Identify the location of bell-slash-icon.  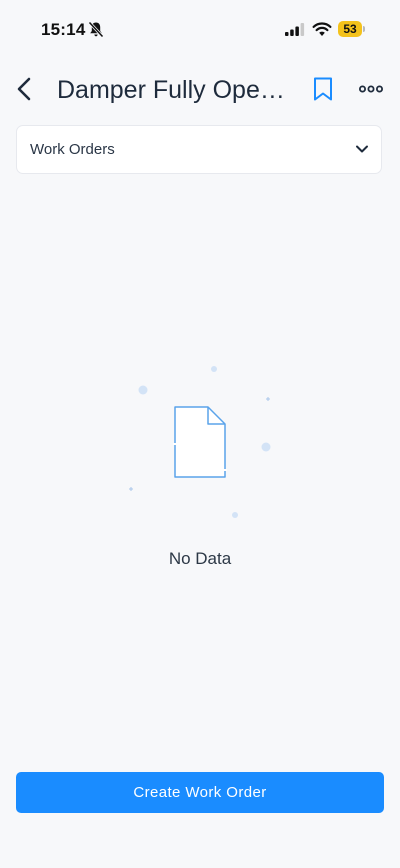
(96, 29).